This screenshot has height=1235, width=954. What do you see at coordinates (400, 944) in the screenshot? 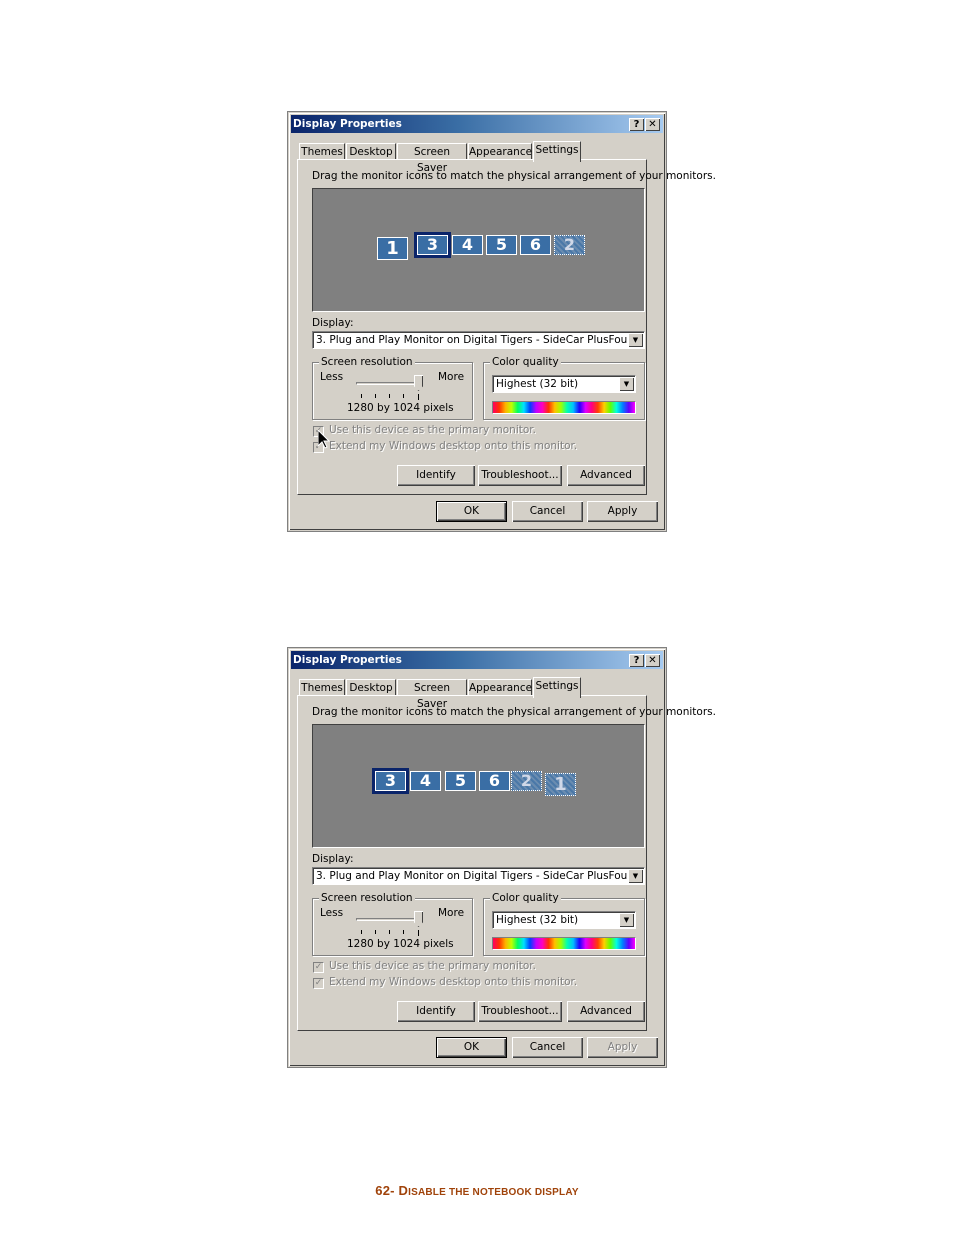
I see `resolution-value: 1280 by 1024 pixels` at bounding box center [400, 944].